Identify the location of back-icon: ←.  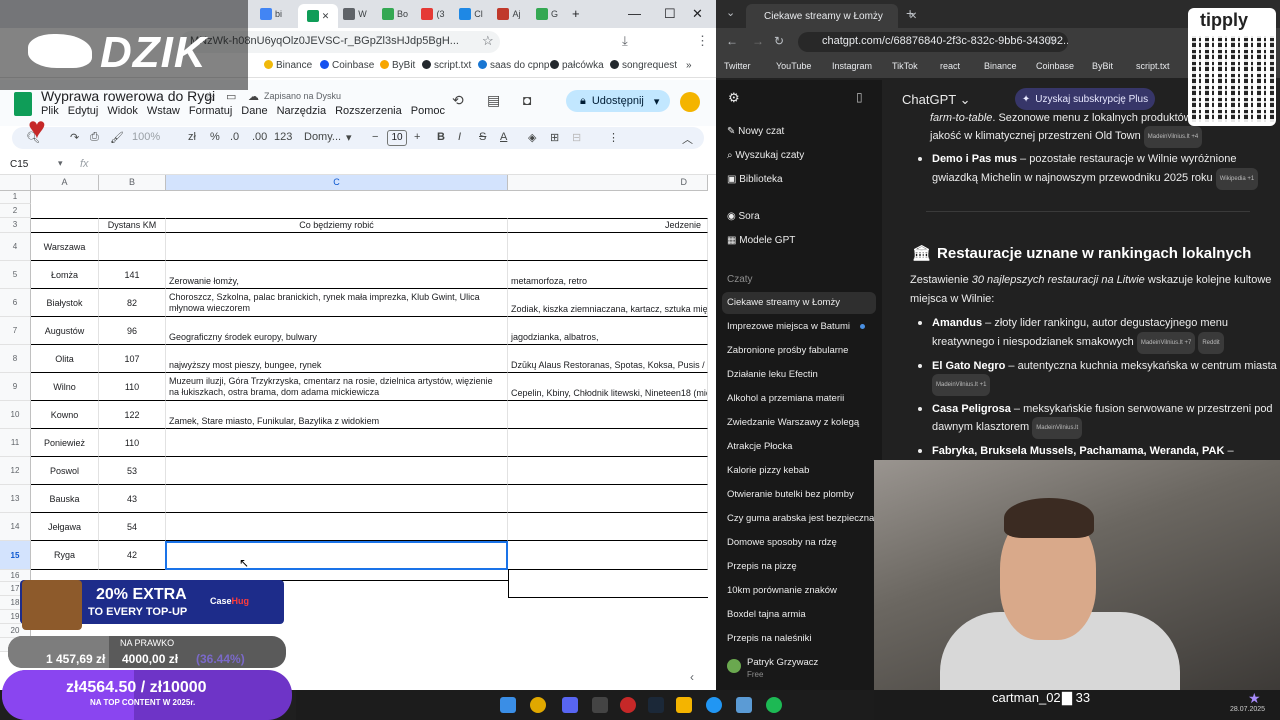
(732, 41).